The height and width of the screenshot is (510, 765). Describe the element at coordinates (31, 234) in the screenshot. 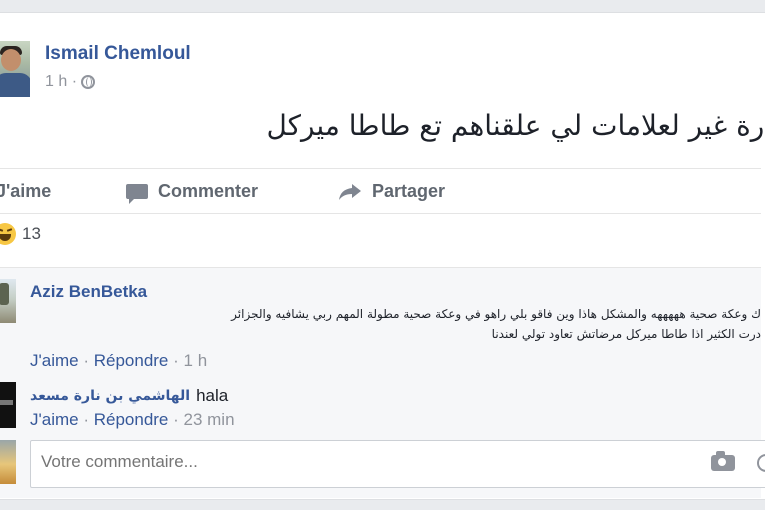

I see `reaction-count: 13` at that location.